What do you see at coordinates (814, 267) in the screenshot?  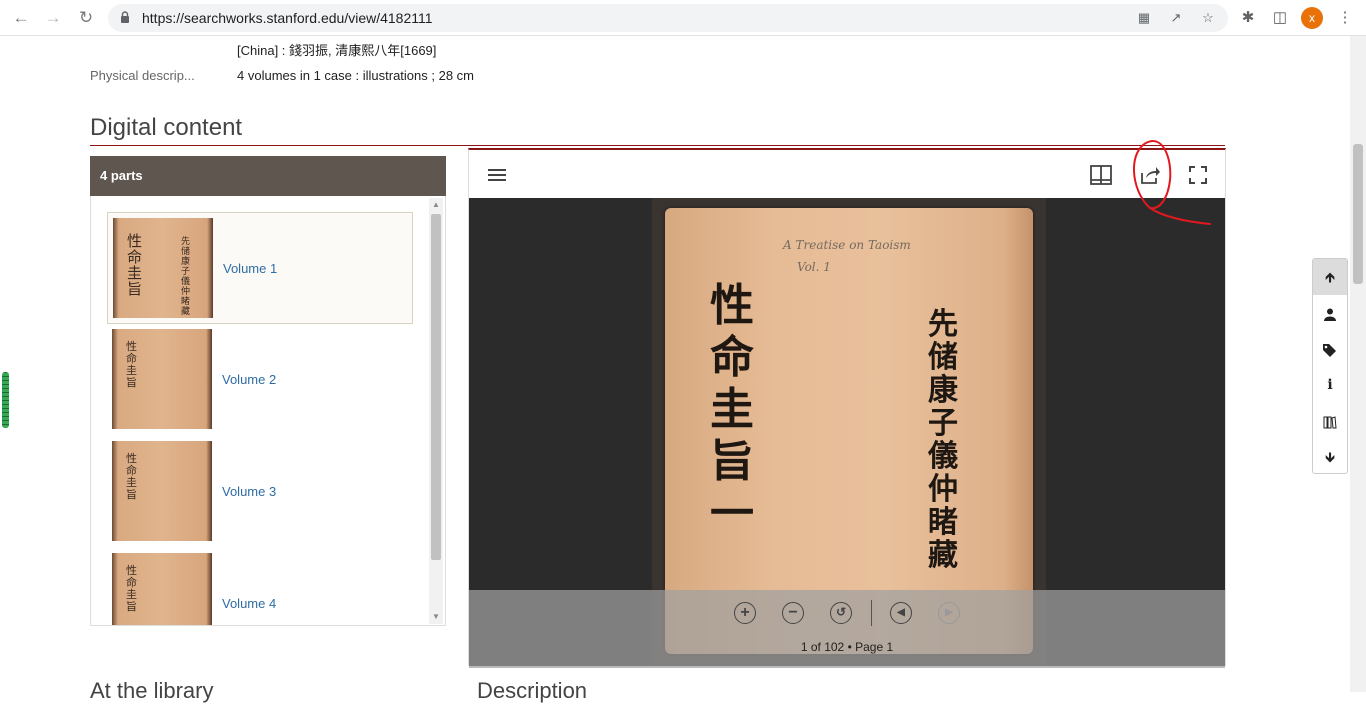 I see `pencil-volume: Vol. 1` at bounding box center [814, 267].